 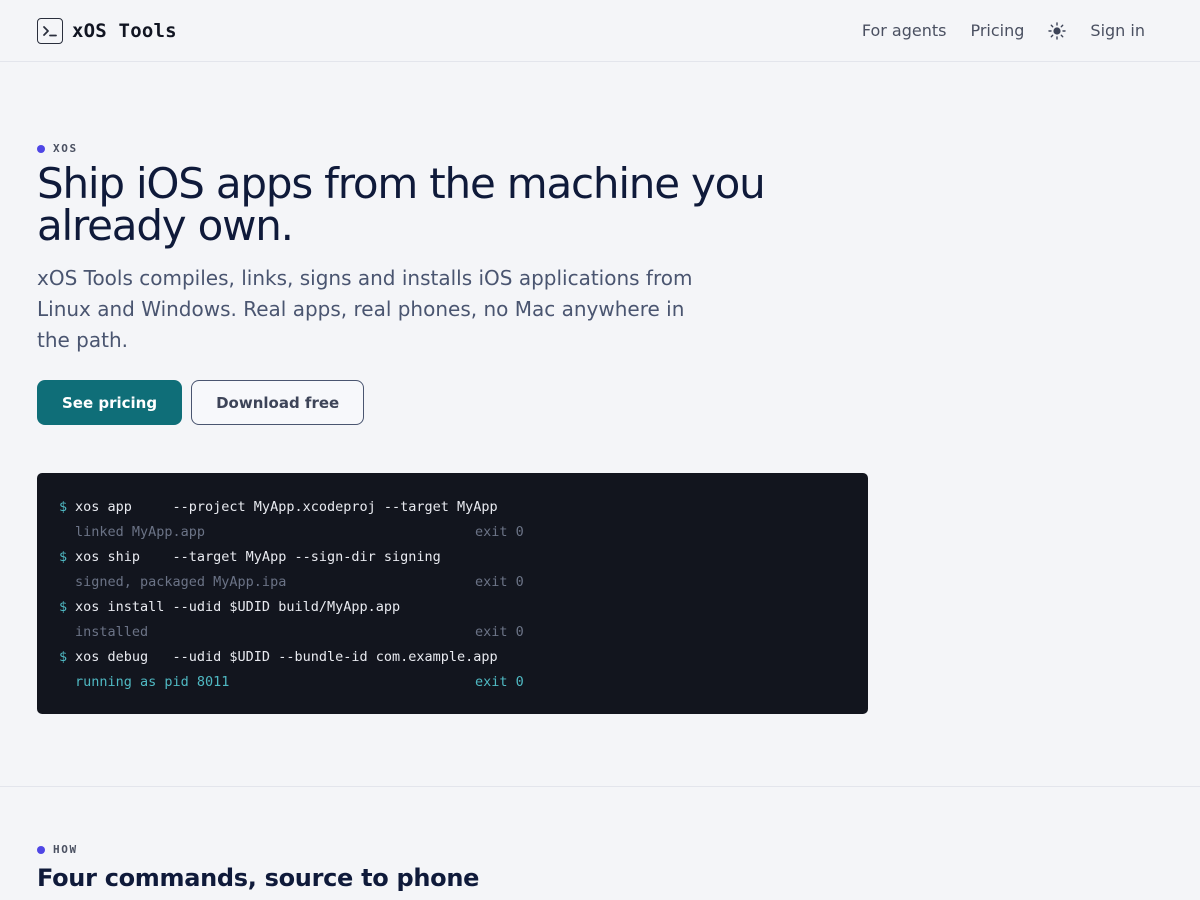 What do you see at coordinates (600, 31) in the screenshot?
I see `site-header: xOS Tools For agents Pricing Sign in` at bounding box center [600, 31].